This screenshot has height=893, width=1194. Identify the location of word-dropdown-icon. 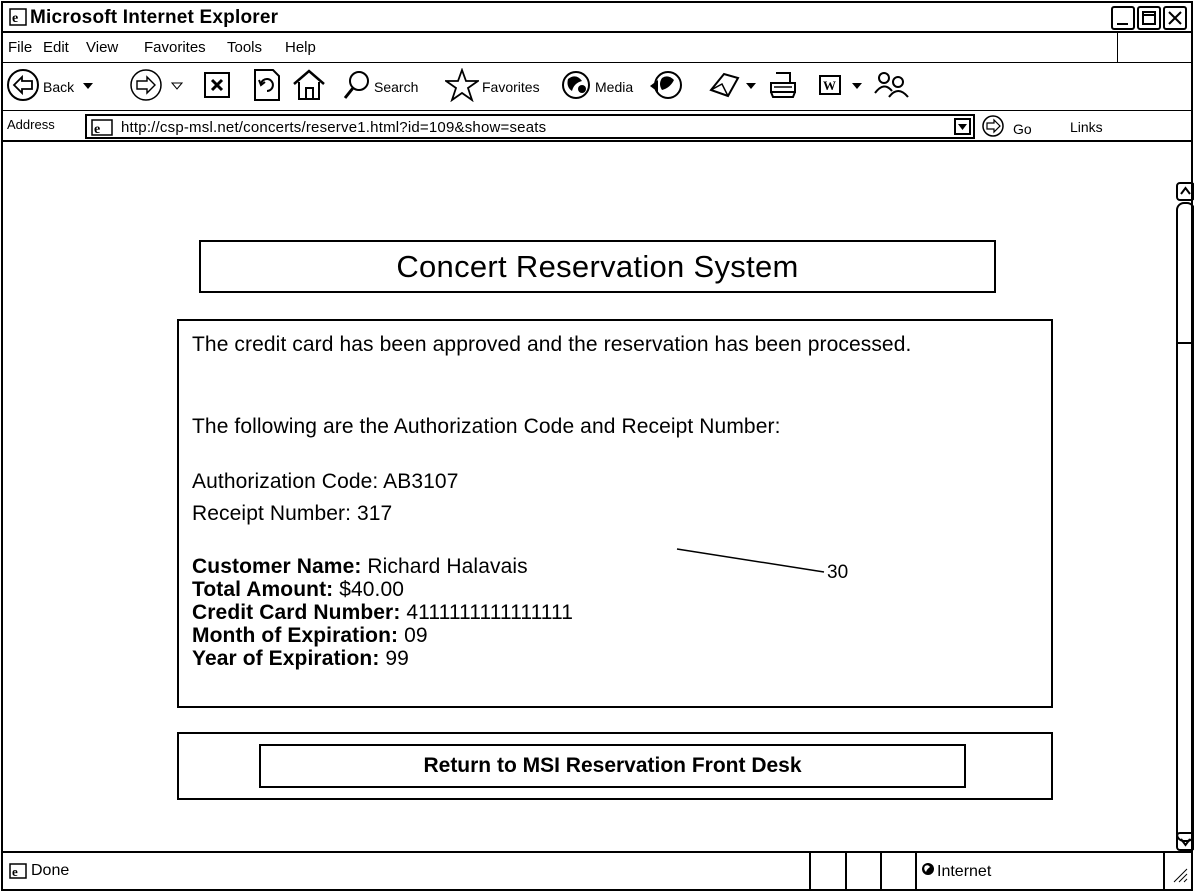
(857, 87).